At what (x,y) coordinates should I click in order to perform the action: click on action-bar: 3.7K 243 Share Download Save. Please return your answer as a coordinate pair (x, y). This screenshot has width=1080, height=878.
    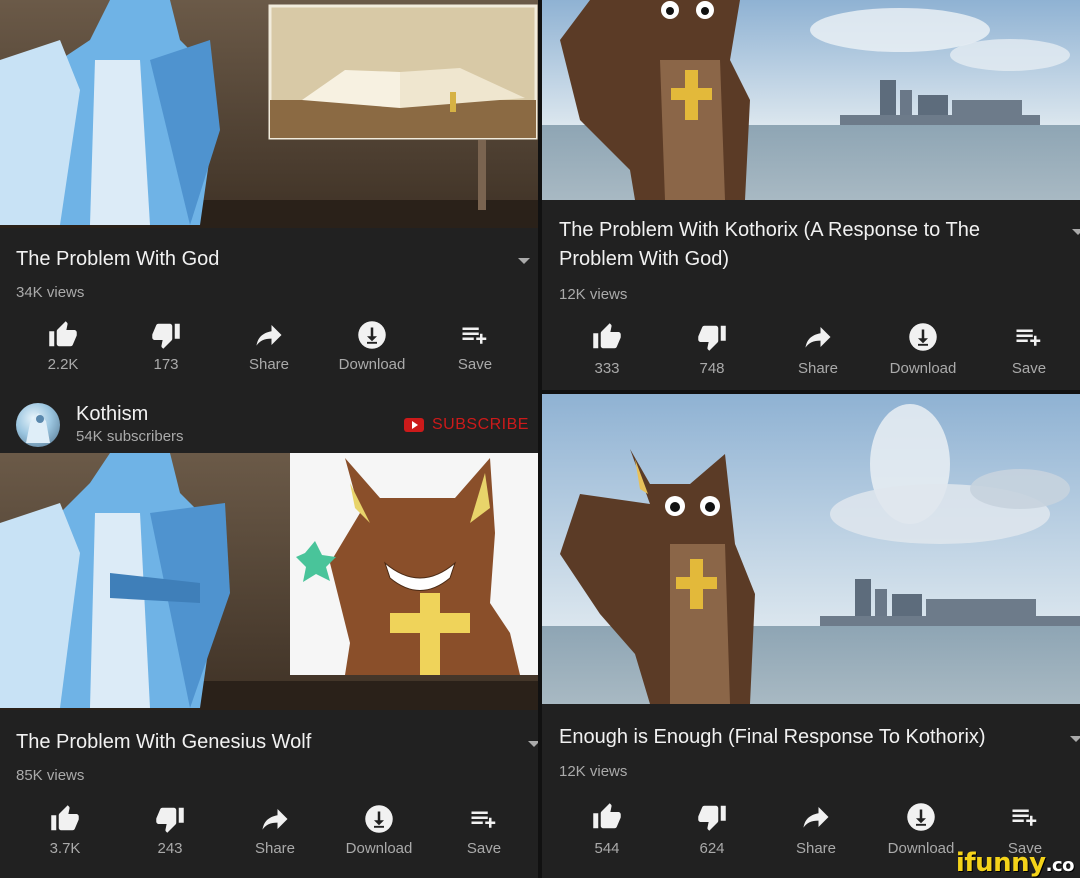
    Looking at the image, I should click on (270, 834).